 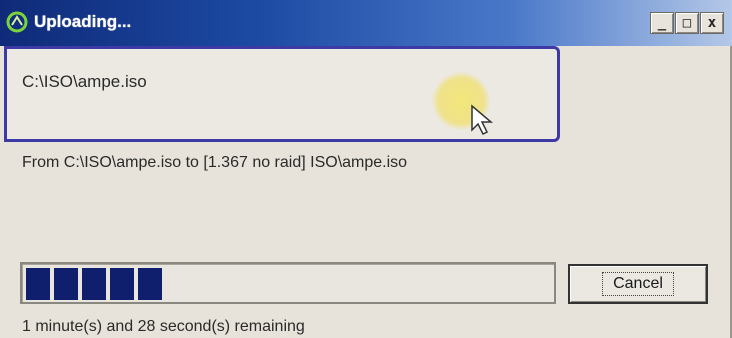 What do you see at coordinates (288, 283) in the screenshot?
I see `upload-progress-bar` at bounding box center [288, 283].